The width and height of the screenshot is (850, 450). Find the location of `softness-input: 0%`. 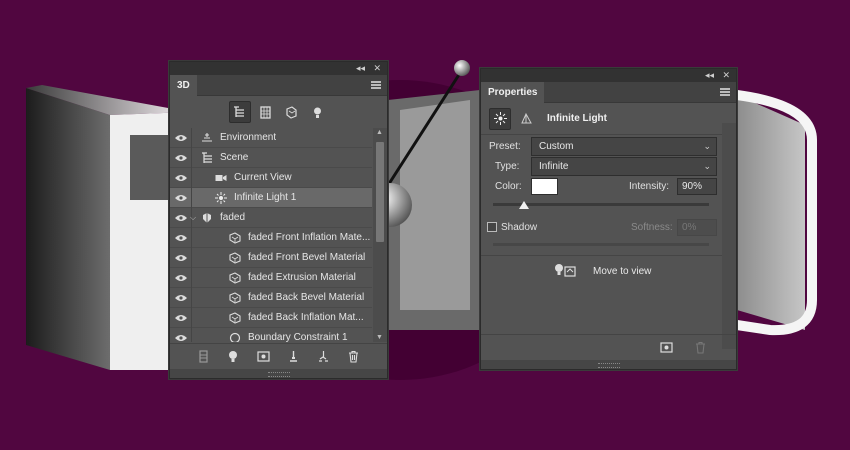

softness-input: 0% is located at coordinates (697, 227).